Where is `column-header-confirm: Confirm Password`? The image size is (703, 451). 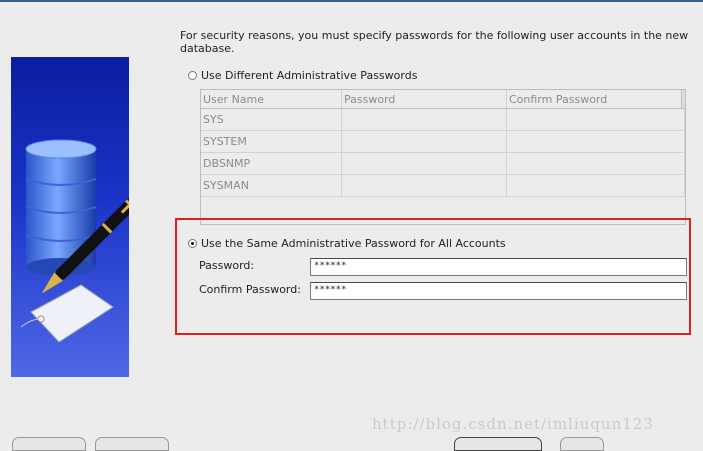 column-header-confirm: Confirm Password is located at coordinates (596, 99).